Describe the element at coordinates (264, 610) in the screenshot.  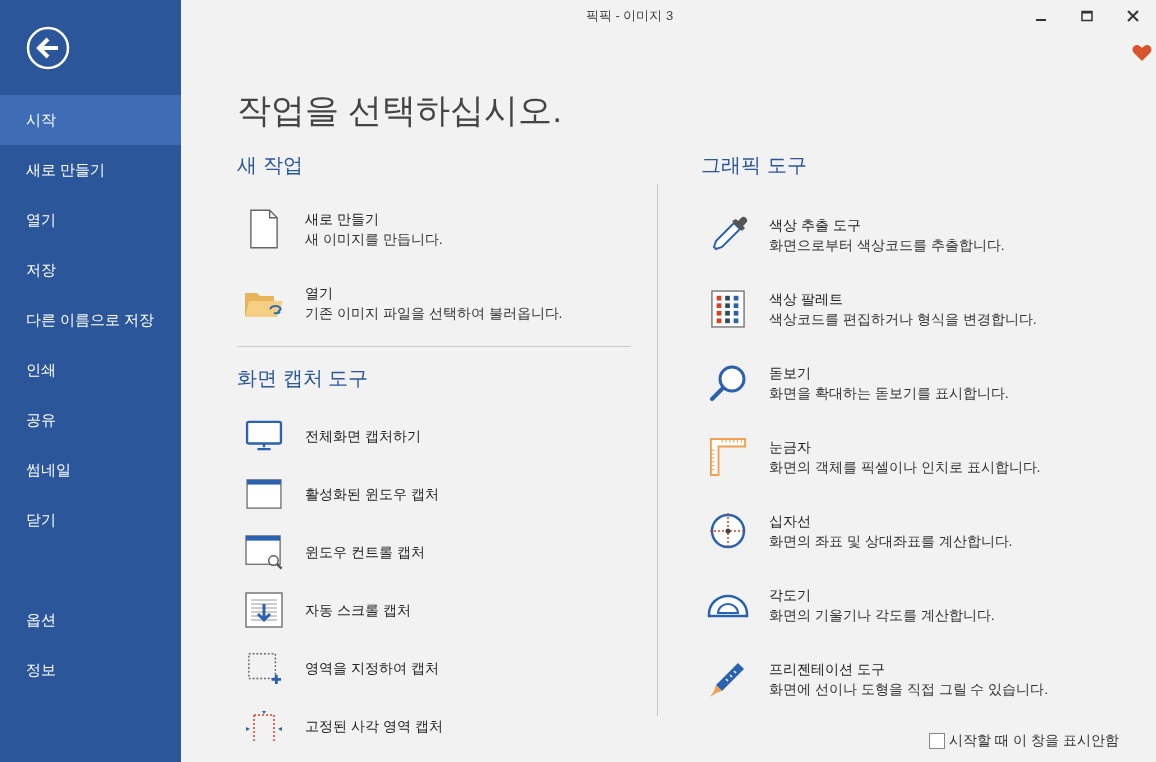
I see `scroll-page-icon` at that location.